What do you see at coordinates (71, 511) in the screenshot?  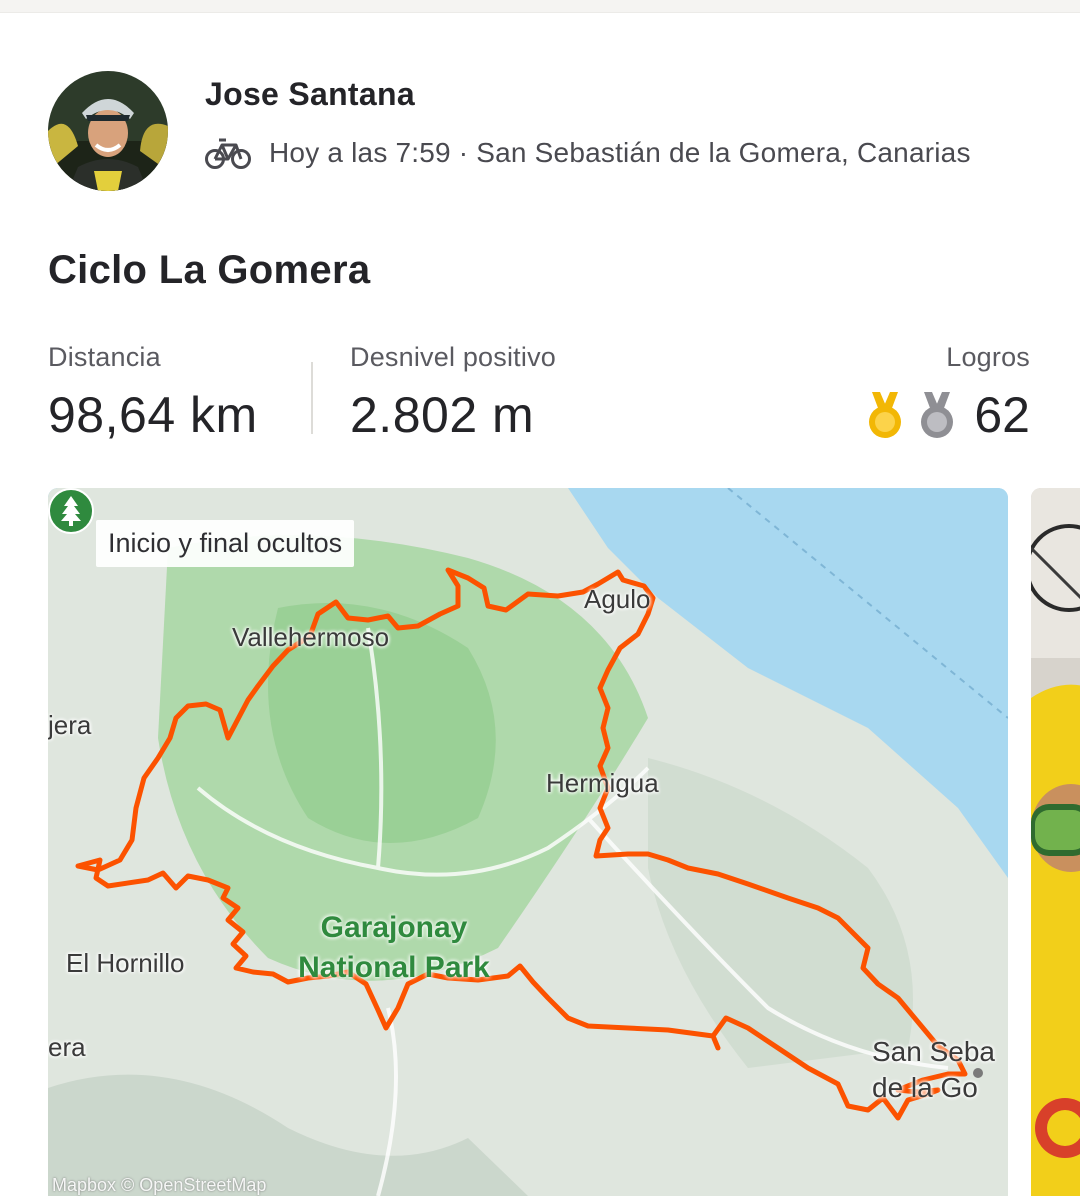 I see `tree-icon` at bounding box center [71, 511].